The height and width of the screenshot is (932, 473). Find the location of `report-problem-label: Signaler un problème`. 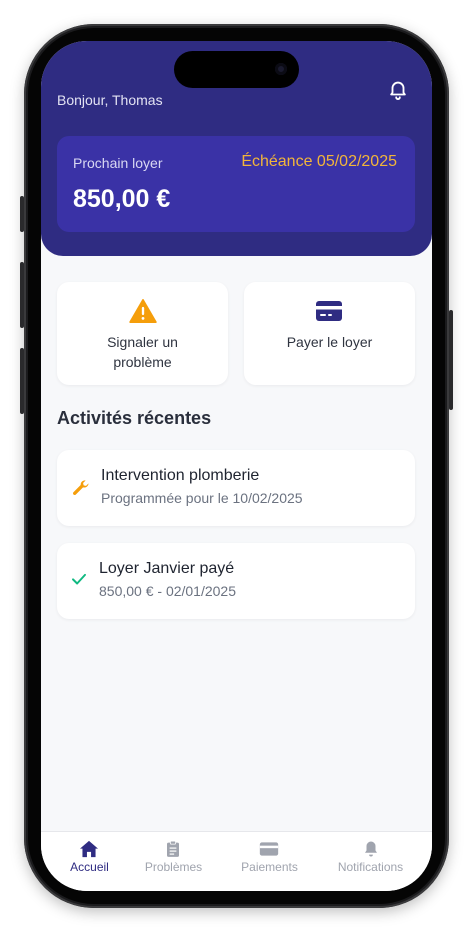

report-problem-label: Signaler un problème is located at coordinates (142, 352).